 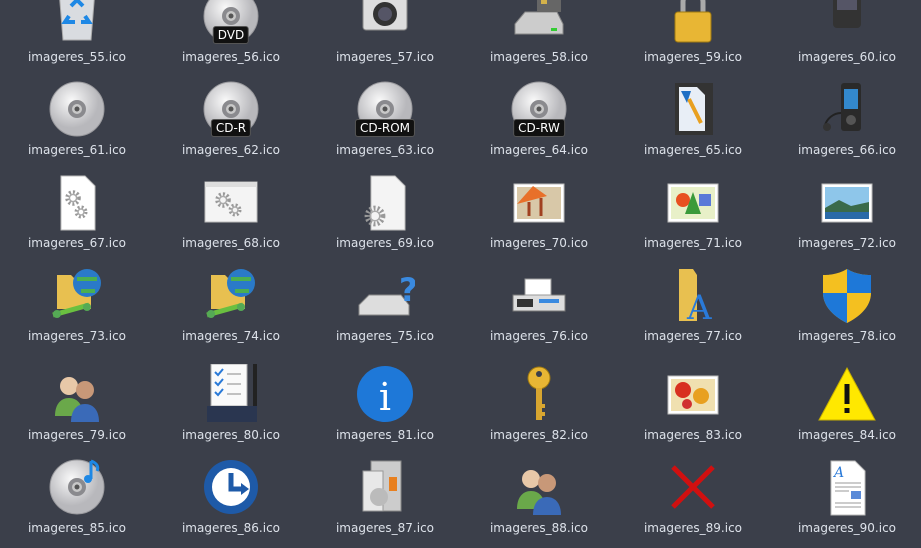 What do you see at coordinates (385, 336) in the screenshot?
I see `file-name: imageres_75.ico` at bounding box center [385, 336].